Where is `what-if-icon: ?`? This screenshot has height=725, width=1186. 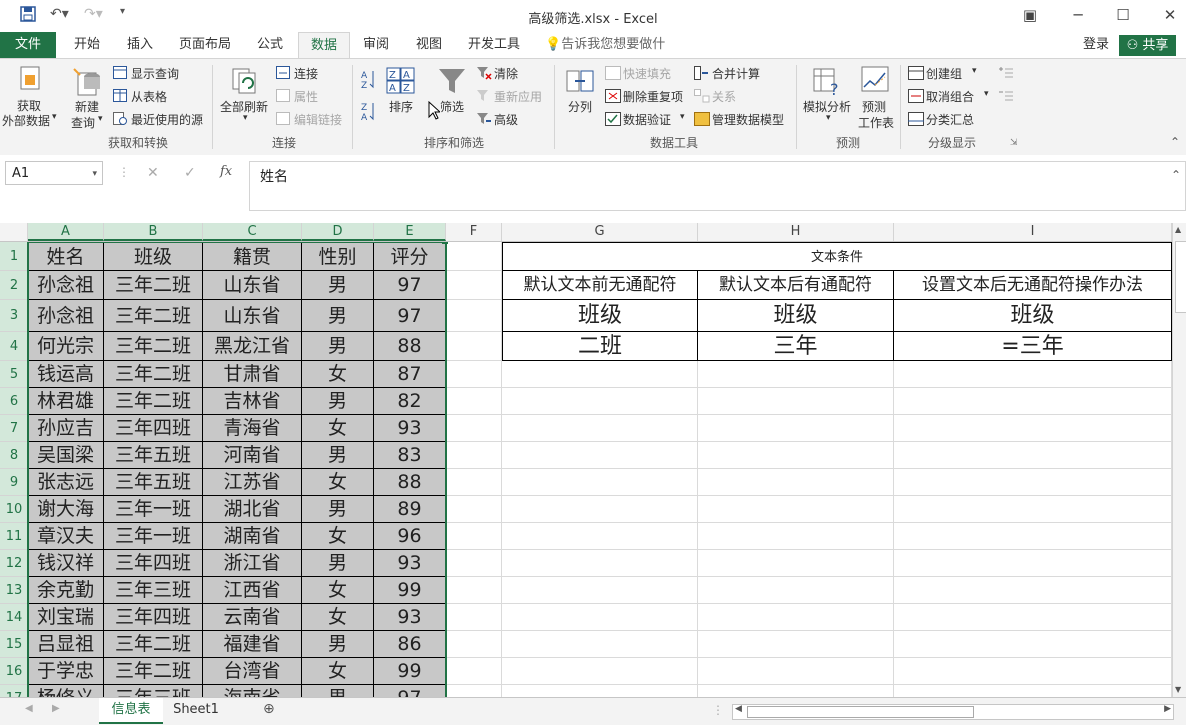
what-if-icon: ? is located at coordinates (827, 82).